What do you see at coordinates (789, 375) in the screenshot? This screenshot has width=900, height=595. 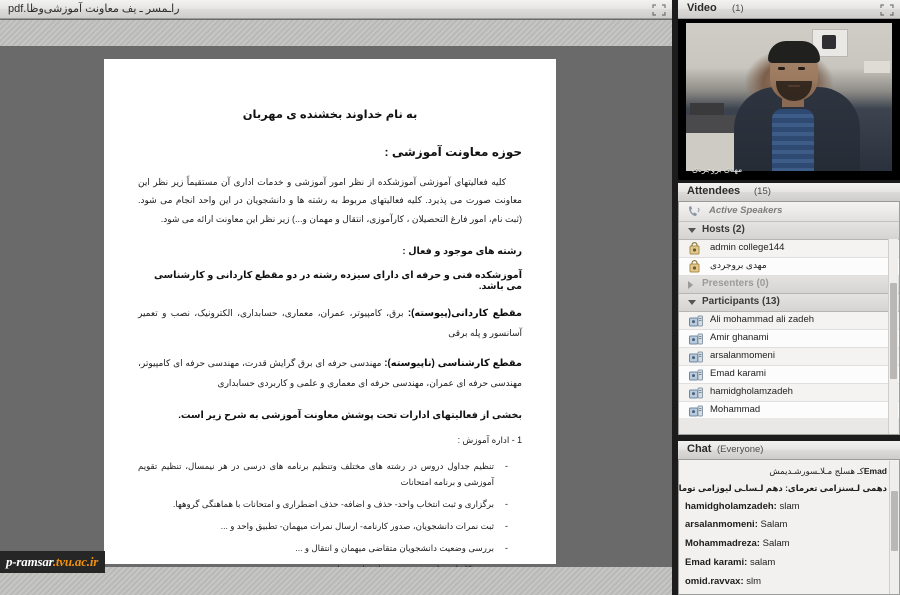 I see `table-row: Emad karami` at bounding box center [789, 375].